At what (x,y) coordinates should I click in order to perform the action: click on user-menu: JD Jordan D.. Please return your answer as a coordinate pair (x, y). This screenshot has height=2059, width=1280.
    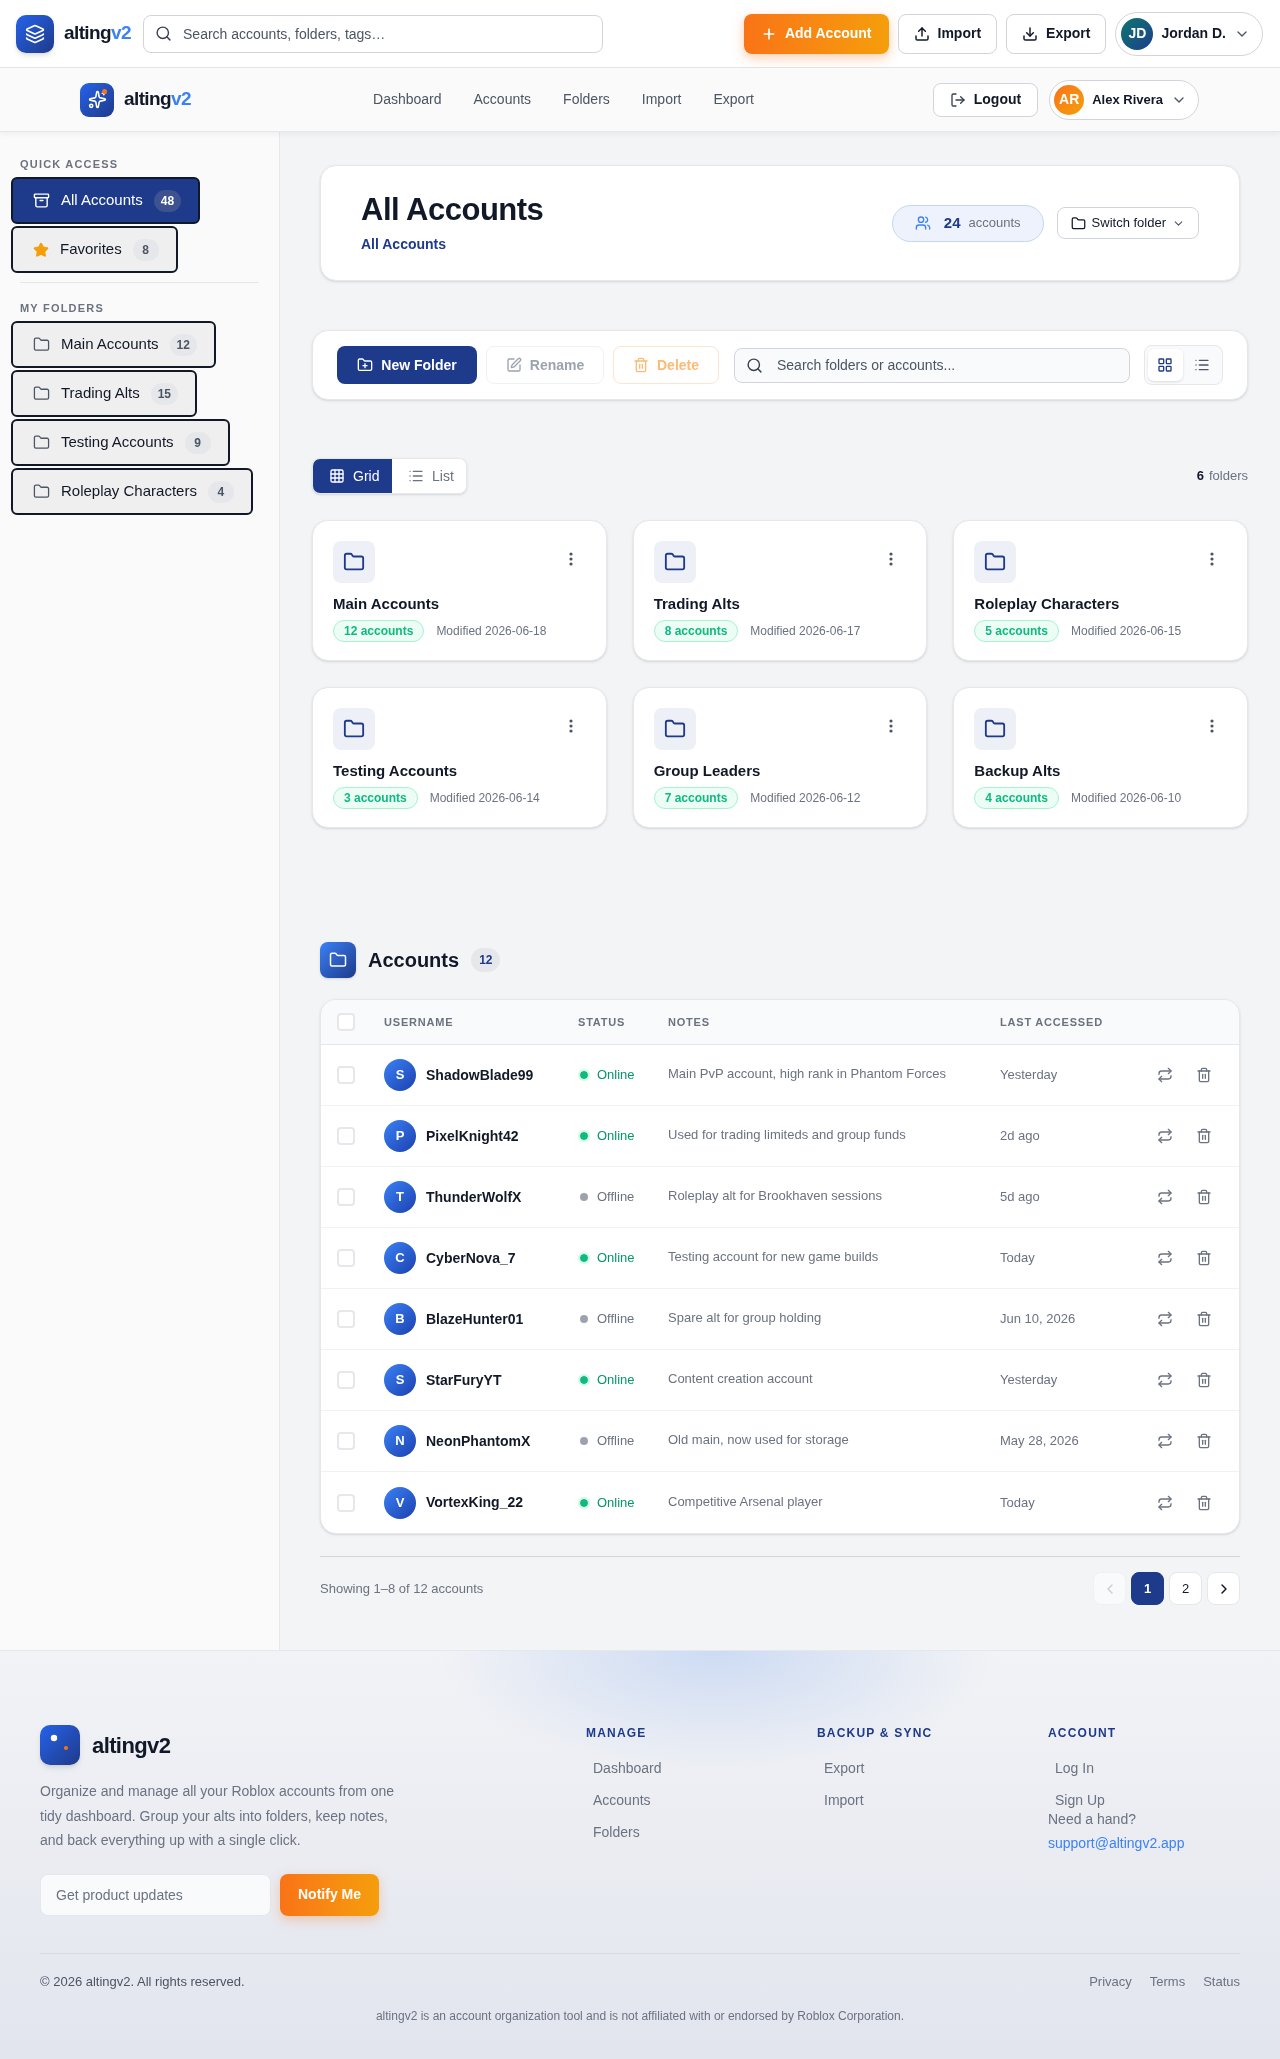
    Looking at the image, I should click on (1189, 33).